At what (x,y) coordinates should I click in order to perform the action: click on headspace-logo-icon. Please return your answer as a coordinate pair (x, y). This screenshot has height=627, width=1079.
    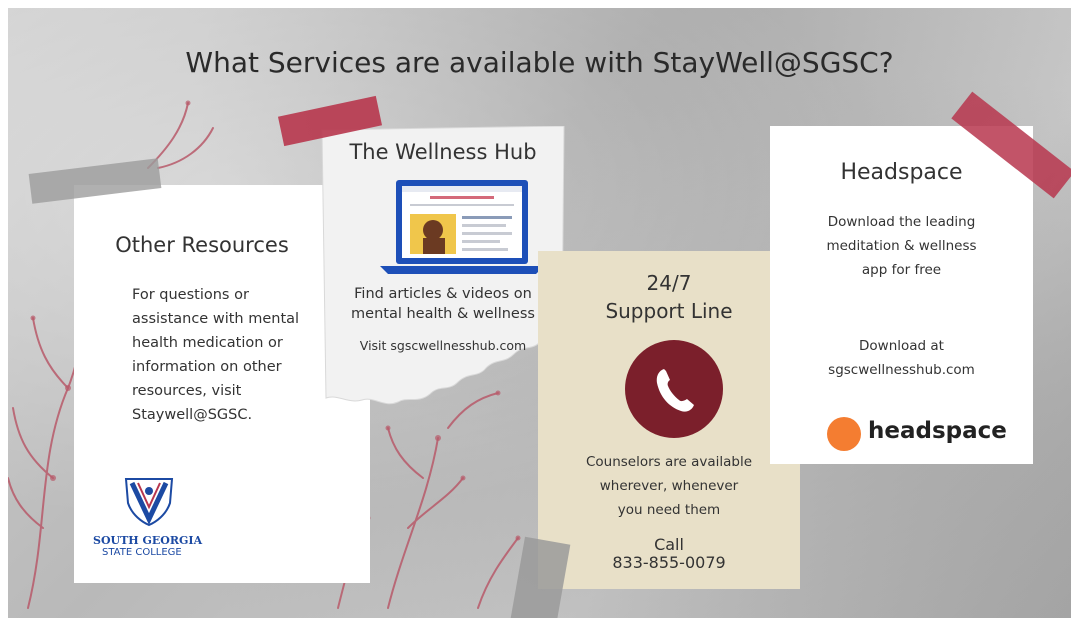
    Looking at the image, I should click on (844, 434).